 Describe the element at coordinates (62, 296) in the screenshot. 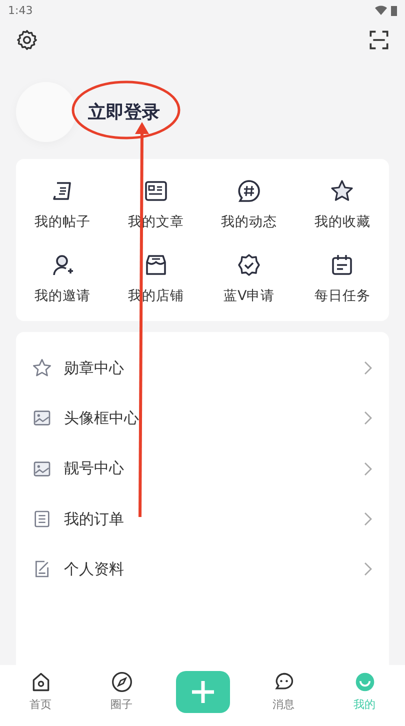

I see `shortcut-label: 我的邀请` at that location.